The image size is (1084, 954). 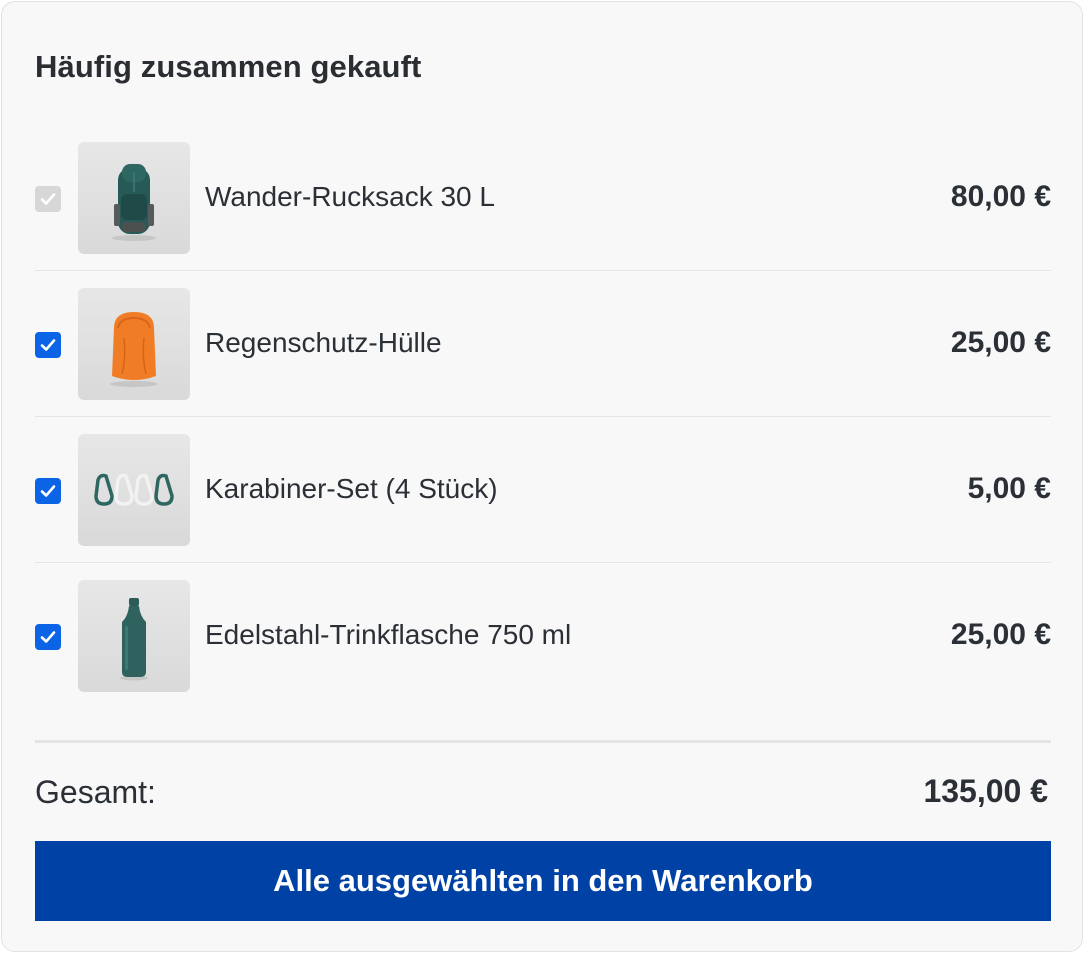 What do you see at coordinates (134, 639) in the screenshot?
I see `bottle-icon` at bounding box center [134, 639].